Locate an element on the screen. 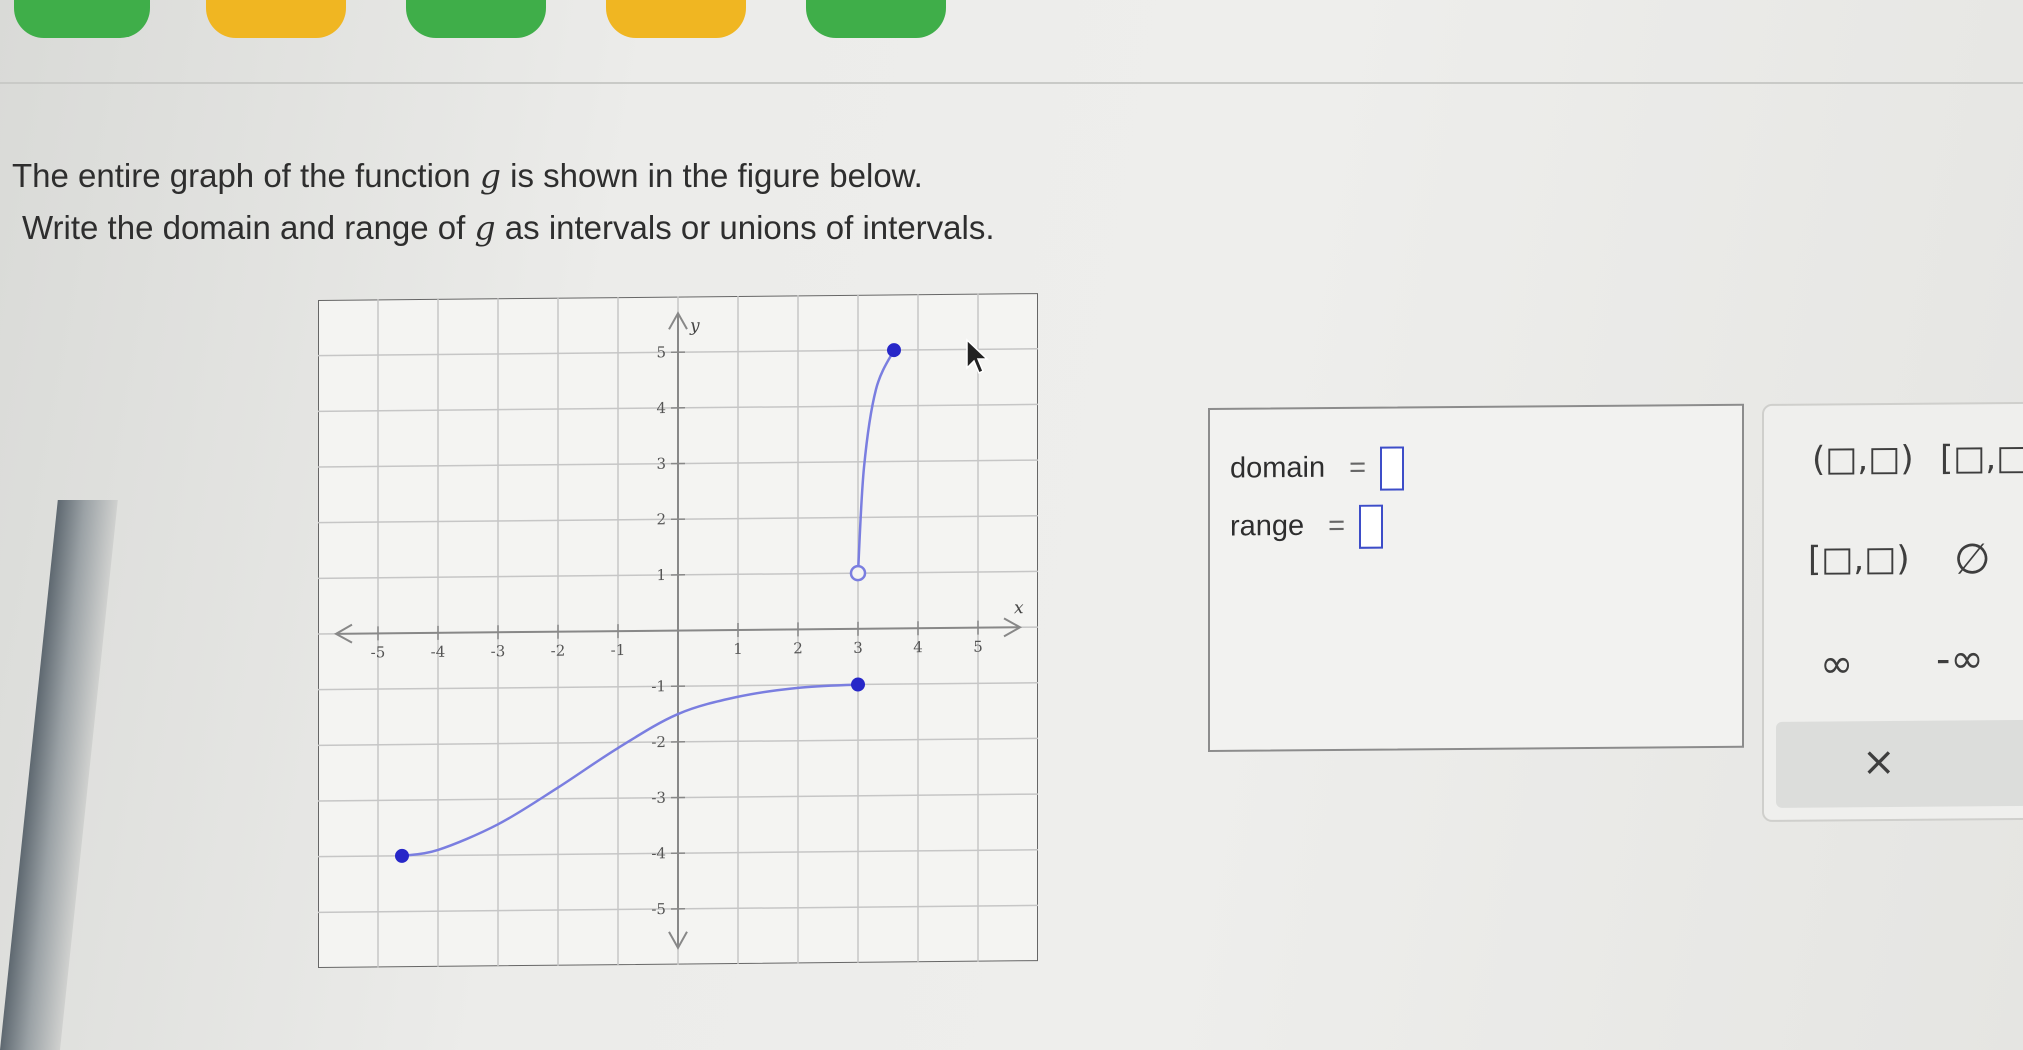 The width and height of the screenshot is (2023, 1050). open-open-interval-button: (□,□) is located at coordinates (1863, 459).